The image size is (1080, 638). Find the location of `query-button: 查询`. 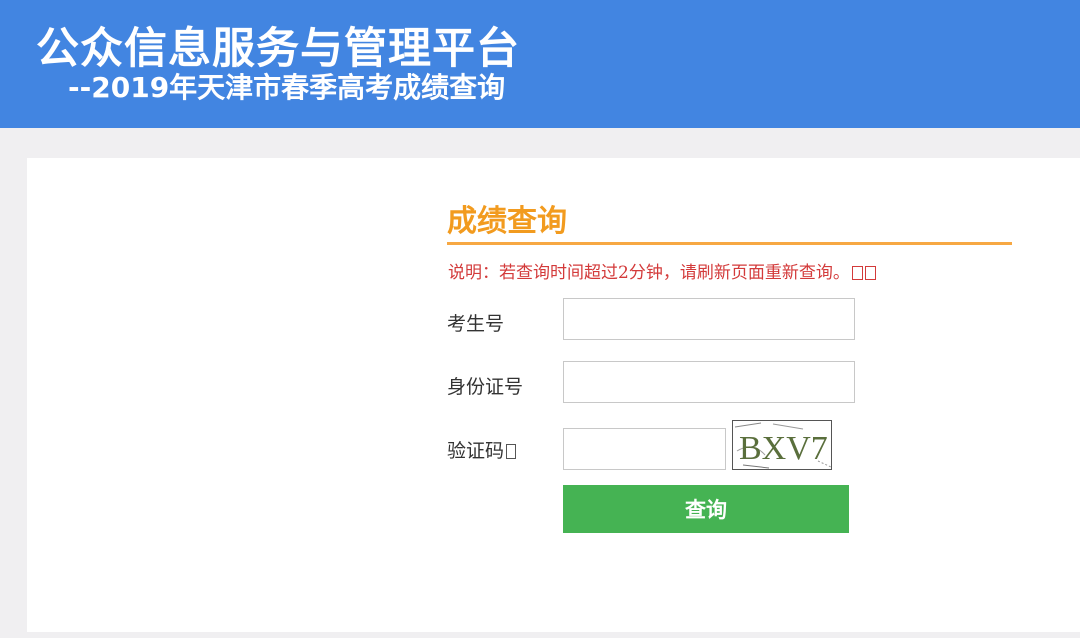

query-button: 查询 is located at coordinates (706, 509).